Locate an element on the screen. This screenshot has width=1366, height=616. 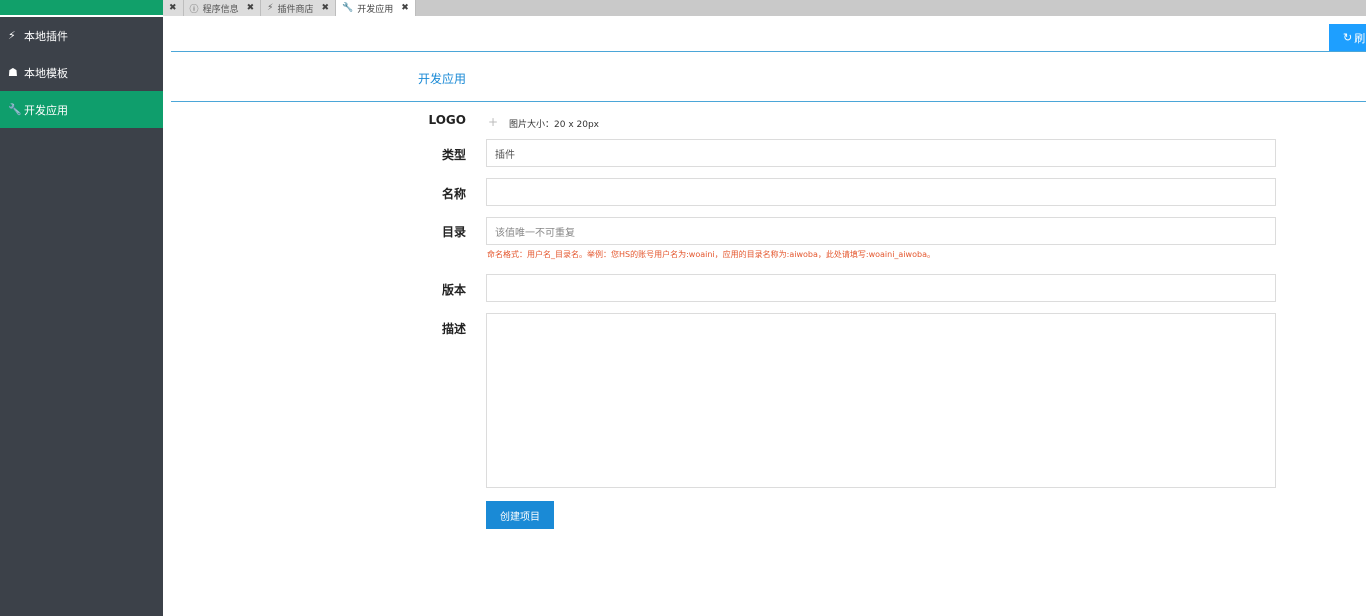
version-label: 版本 is located at coordinates (453, 290).